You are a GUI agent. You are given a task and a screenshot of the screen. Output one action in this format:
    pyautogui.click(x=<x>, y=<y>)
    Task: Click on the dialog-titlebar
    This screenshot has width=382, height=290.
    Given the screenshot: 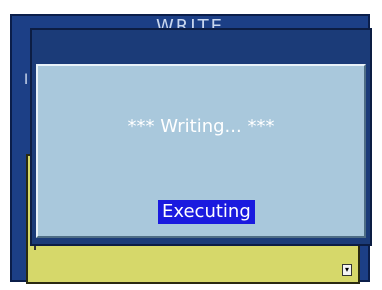 What is the action you would take?
    pyautogui.click(x=201, y=46)
    